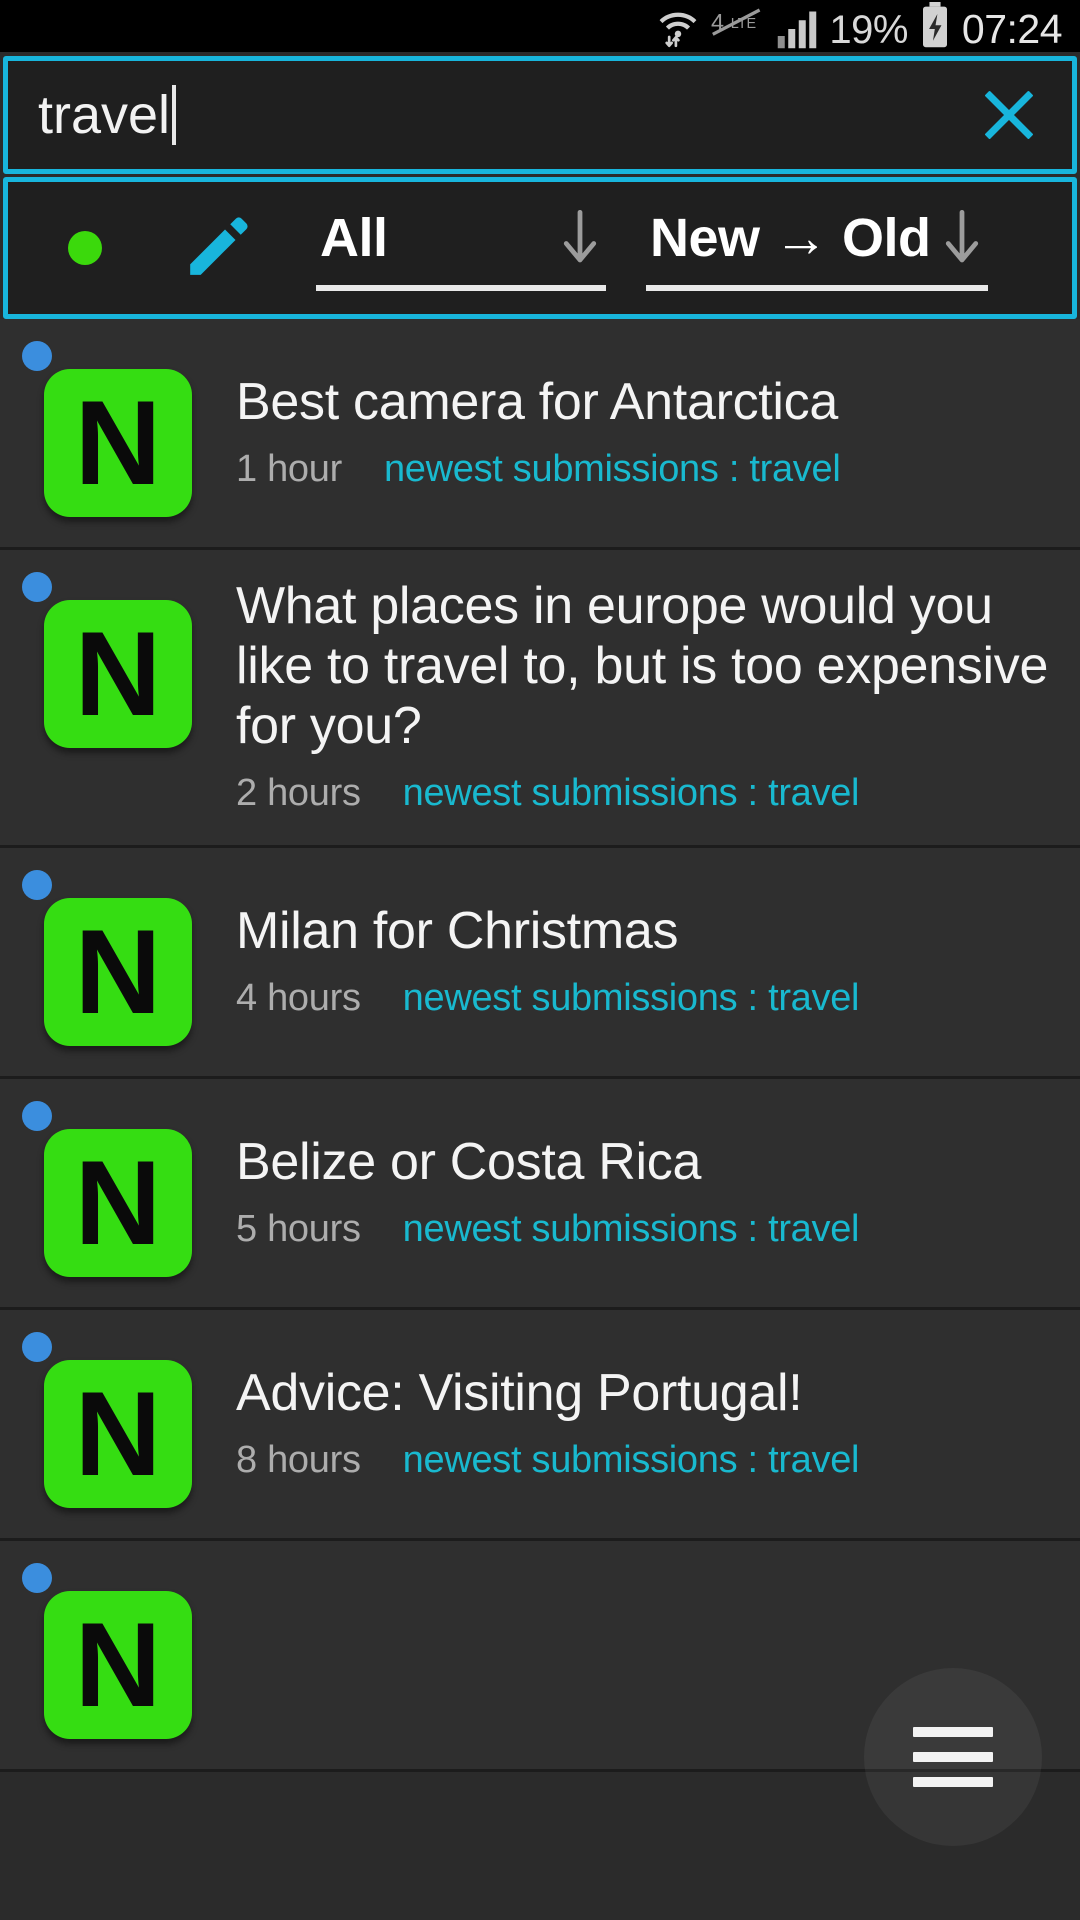 The height and width of the screenshot is (1920, 1080). I want to click on edit-pencil-icon, so click(217, 248).